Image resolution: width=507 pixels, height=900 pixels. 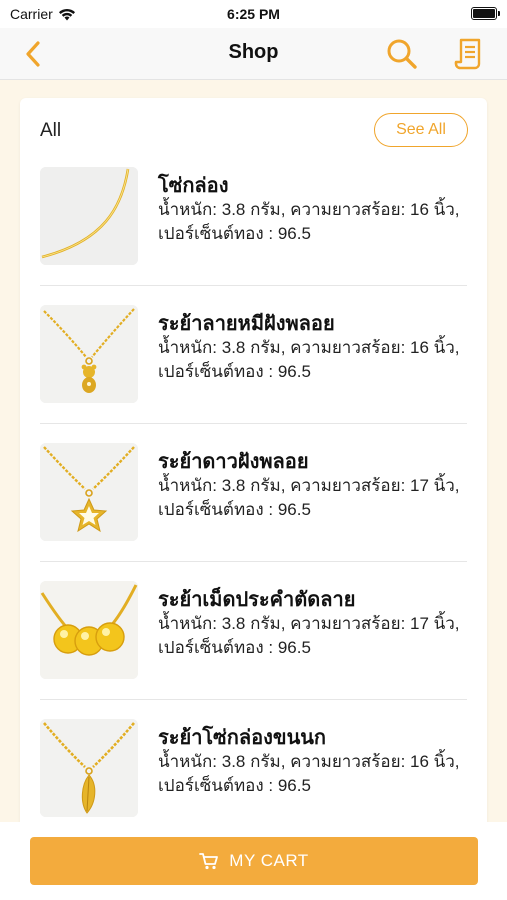 I want to click on cart-icon, so click(x=209, y=861).